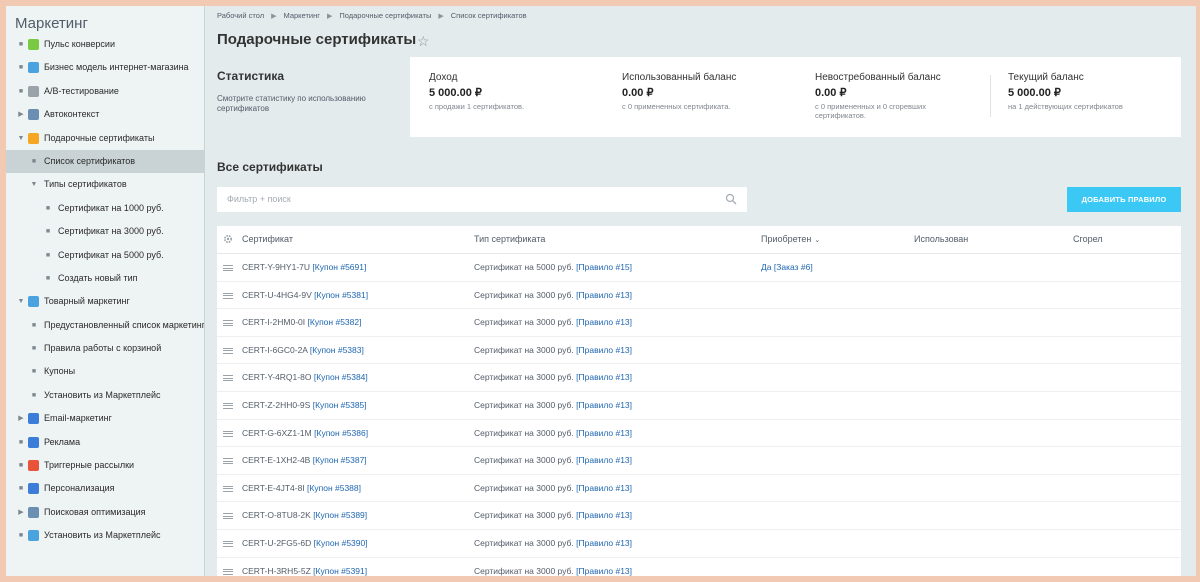 The image size is (1200, 582). I want to click on certificate-code: CERT-I-6GC0-2A, so click(275, 349).